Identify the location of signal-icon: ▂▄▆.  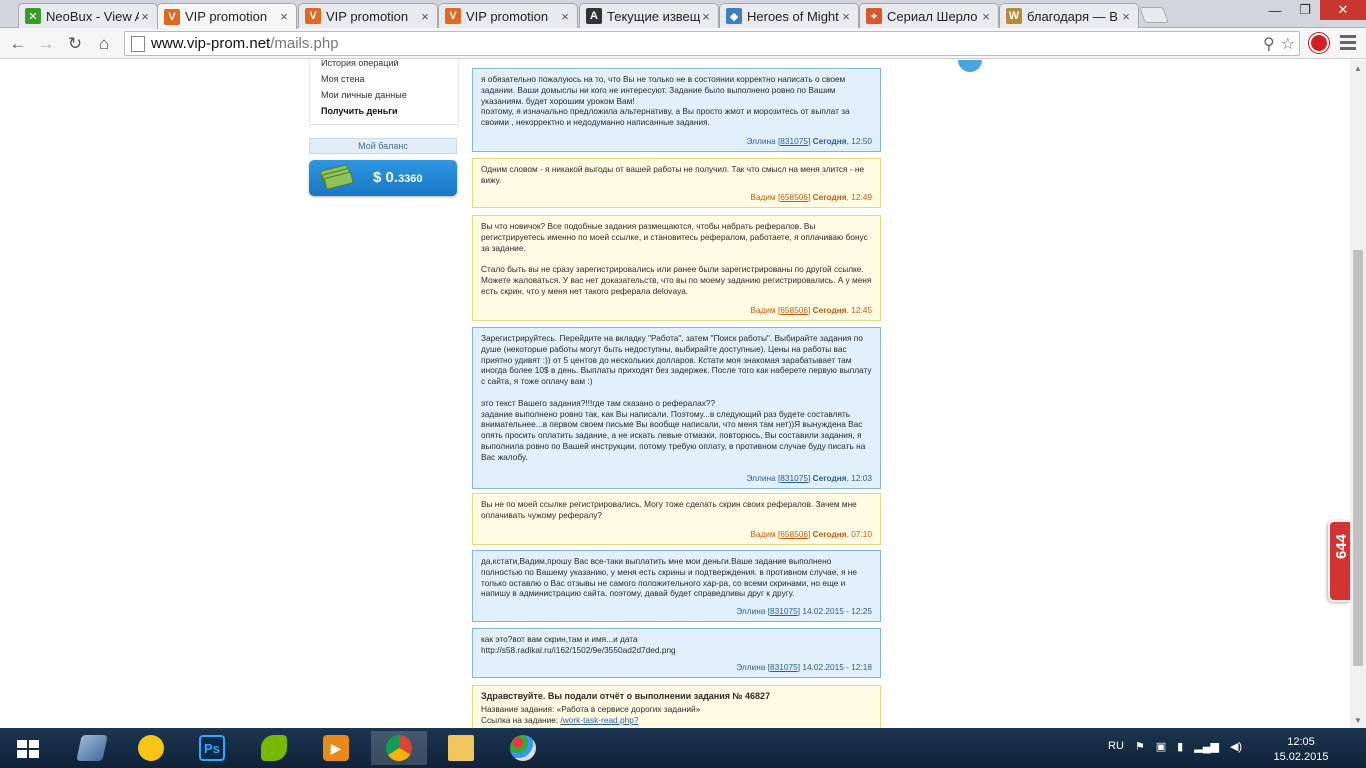
(1206, 746).